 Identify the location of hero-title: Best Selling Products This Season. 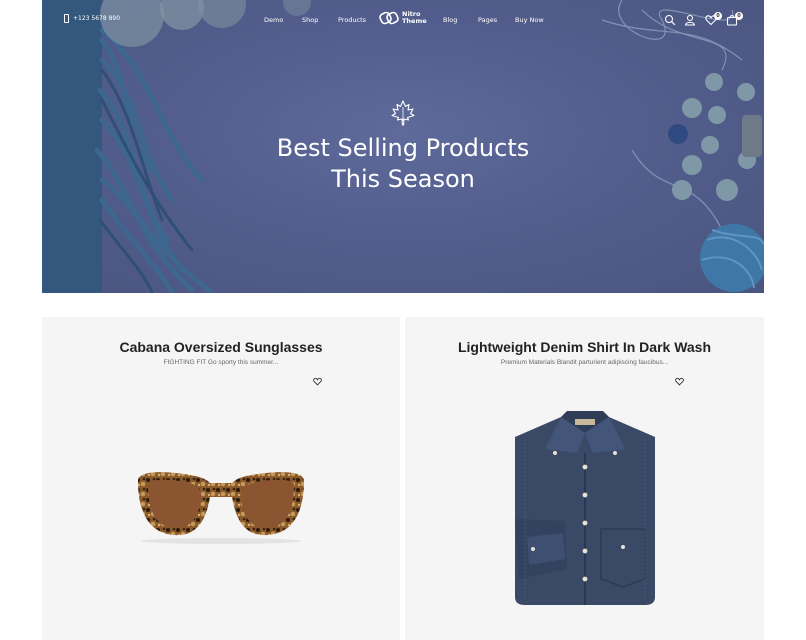
(403, 164).